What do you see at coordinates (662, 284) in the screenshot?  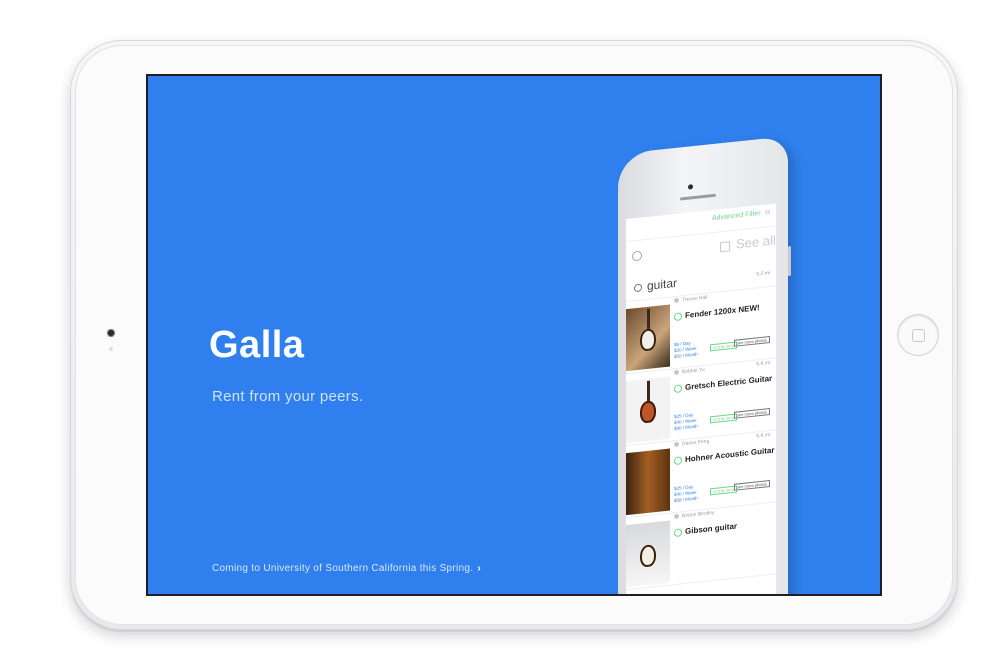 I see `search-input: guitar` at bounding box center [662, 284].